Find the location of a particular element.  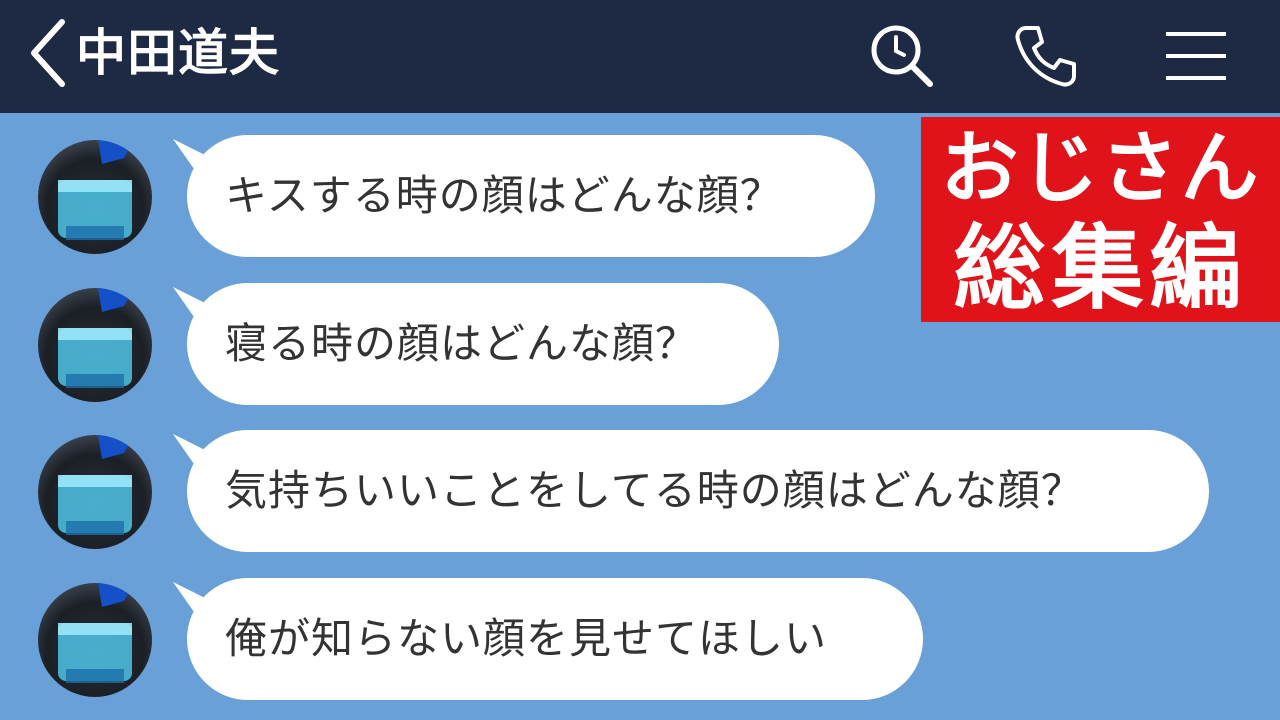

menu-icon is located at coordinates (1196, 56).